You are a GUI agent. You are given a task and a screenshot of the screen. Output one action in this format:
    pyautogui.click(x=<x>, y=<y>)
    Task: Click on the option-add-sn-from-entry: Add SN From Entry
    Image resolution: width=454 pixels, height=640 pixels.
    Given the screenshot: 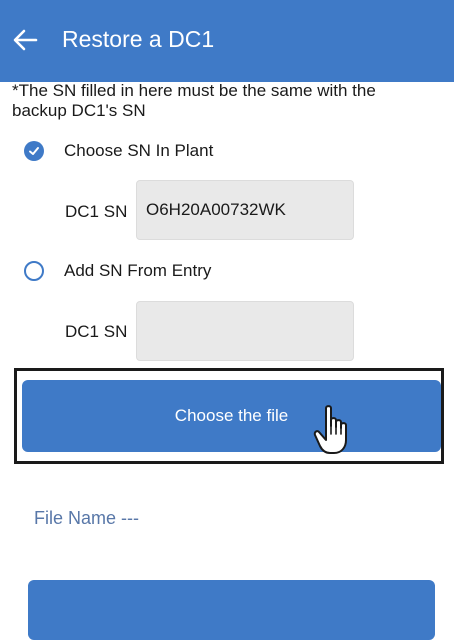 What is the action you would take?
    pyautogui.click(x=117, y=271)
    